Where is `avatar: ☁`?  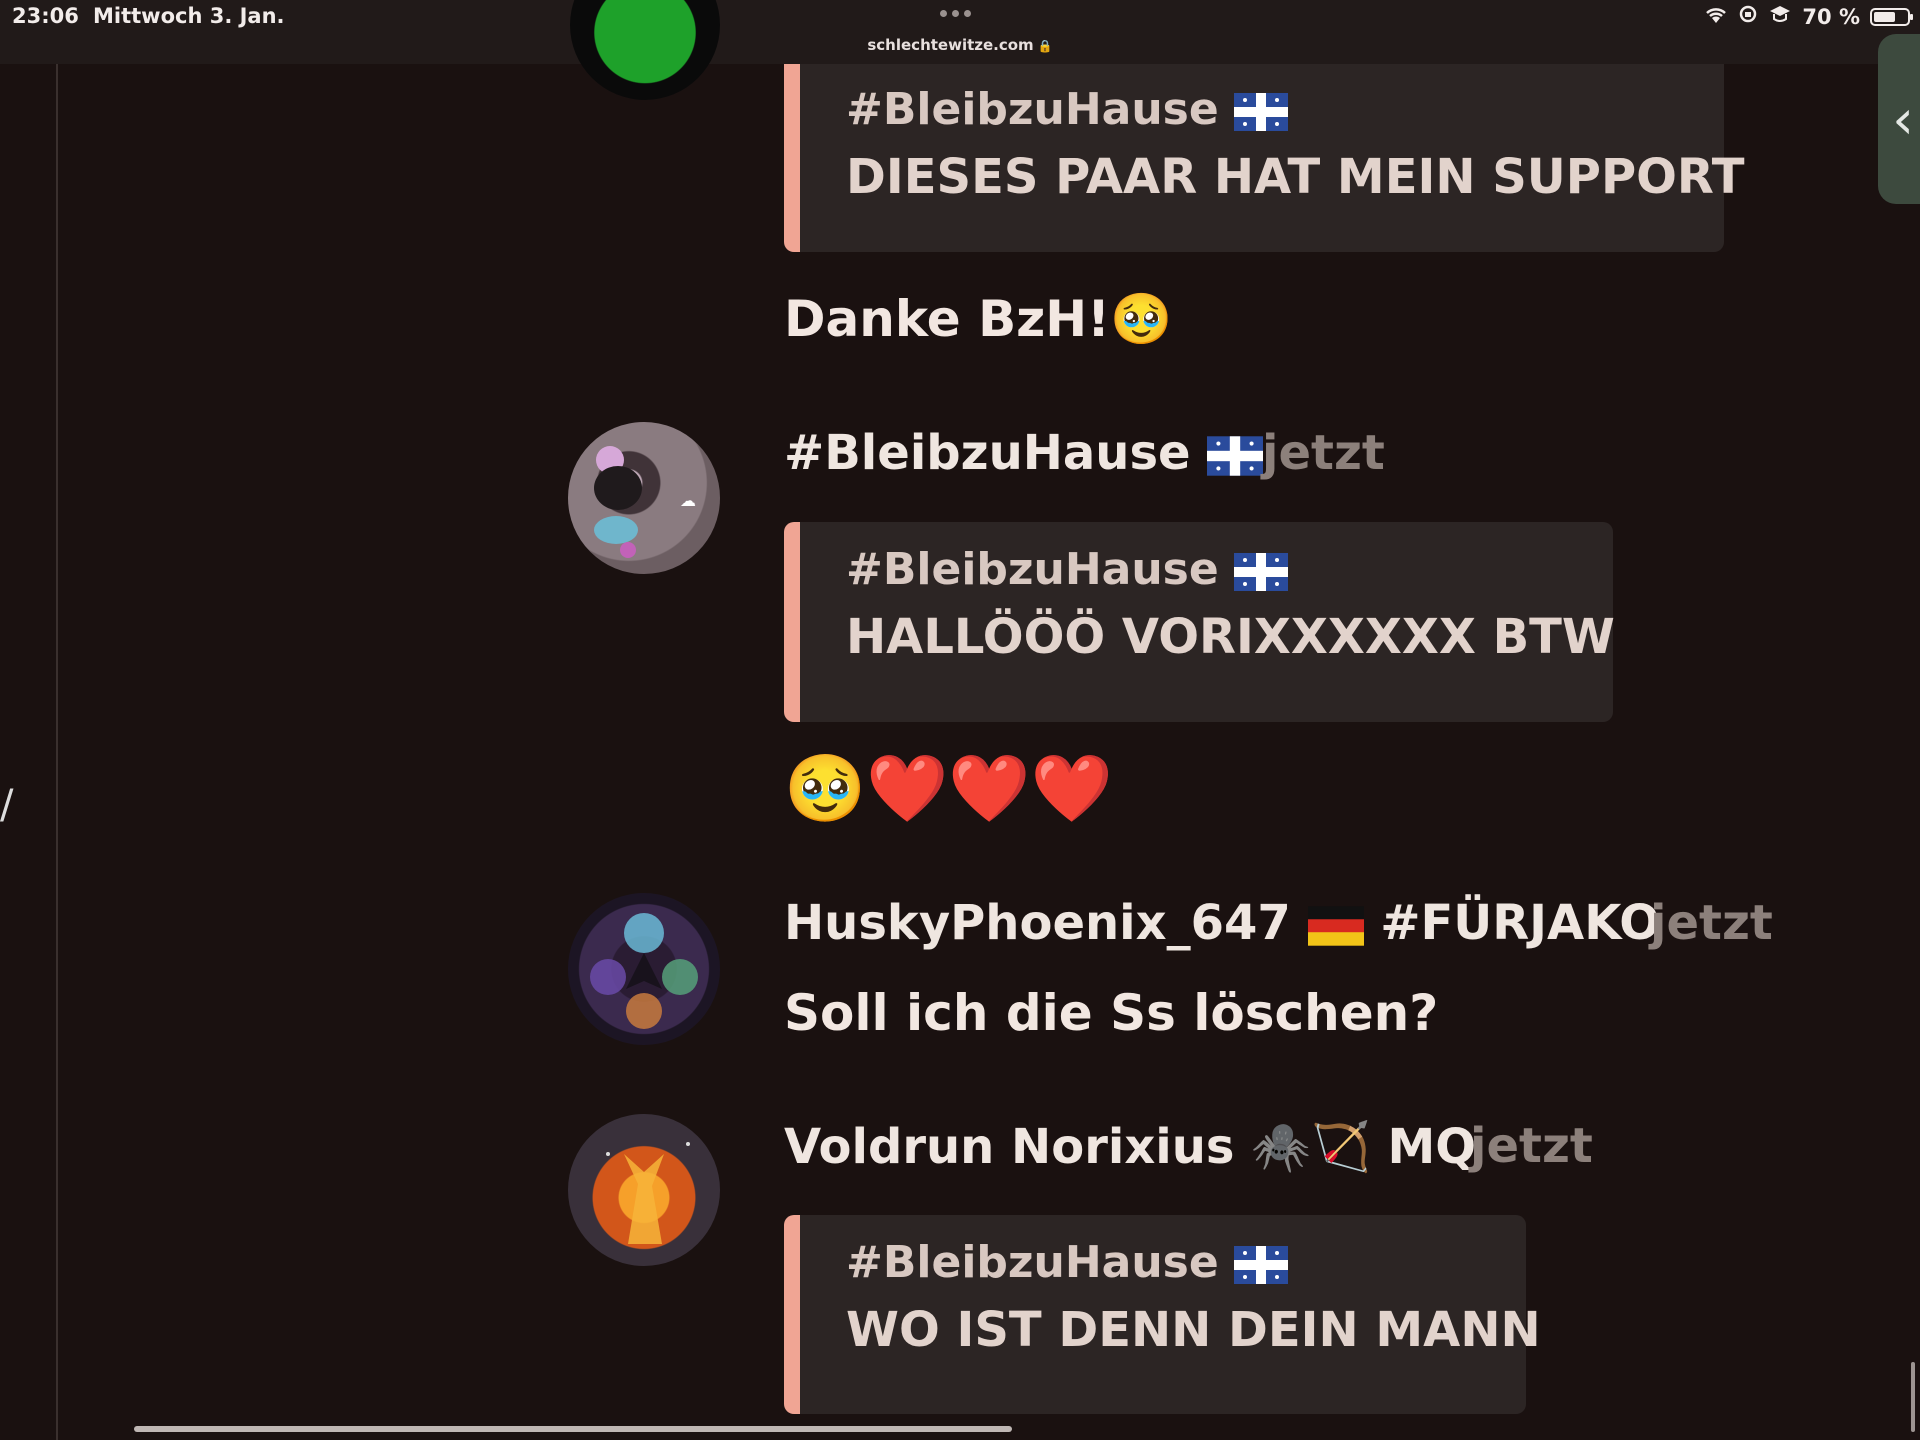 avatar: ☁ is located at coordinates (644, 498).